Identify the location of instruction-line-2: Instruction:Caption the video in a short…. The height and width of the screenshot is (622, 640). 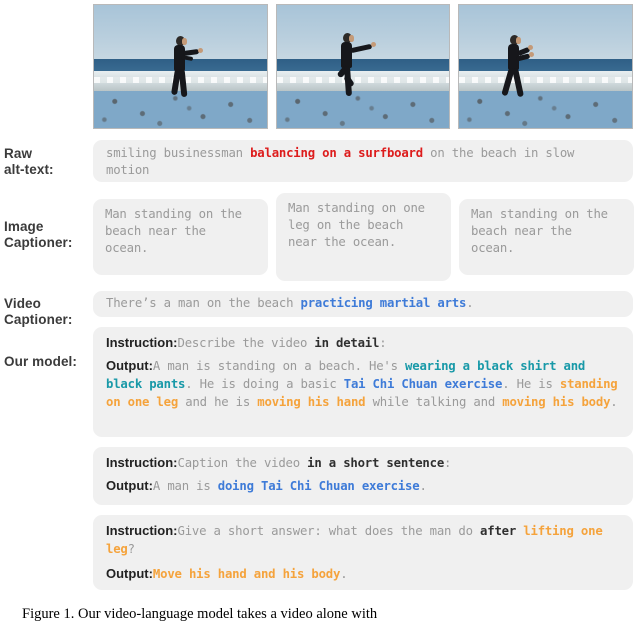
(363, 463).